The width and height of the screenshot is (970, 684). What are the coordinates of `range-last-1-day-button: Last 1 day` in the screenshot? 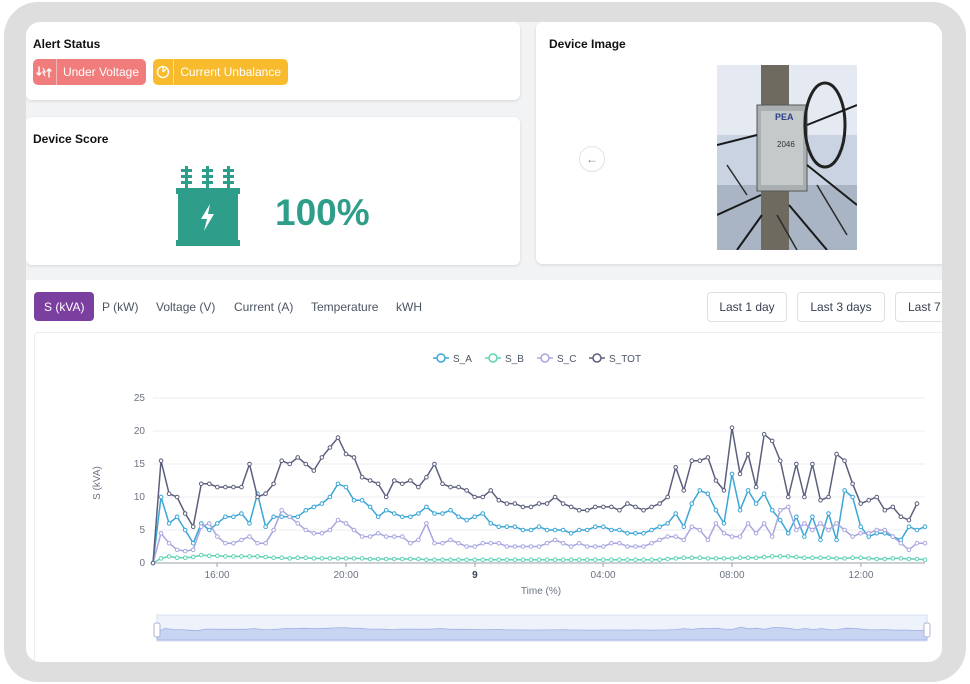 It's located at (747, 307).